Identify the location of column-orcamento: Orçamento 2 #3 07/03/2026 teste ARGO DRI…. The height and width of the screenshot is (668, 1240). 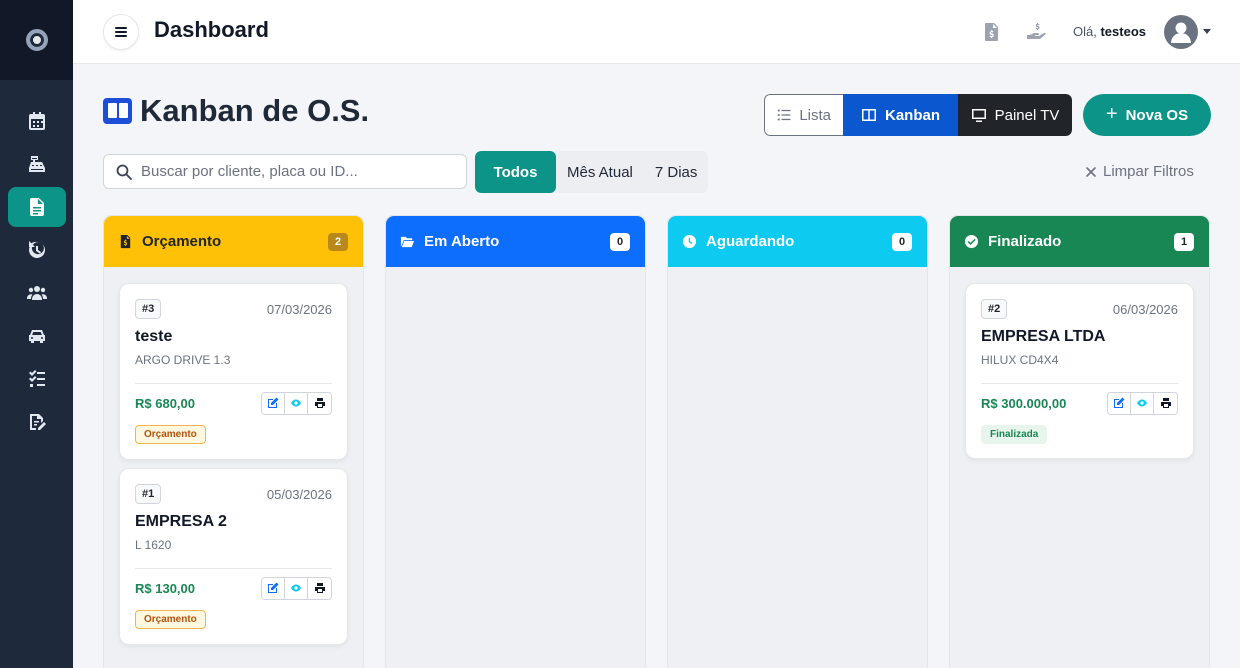
(233, 441).